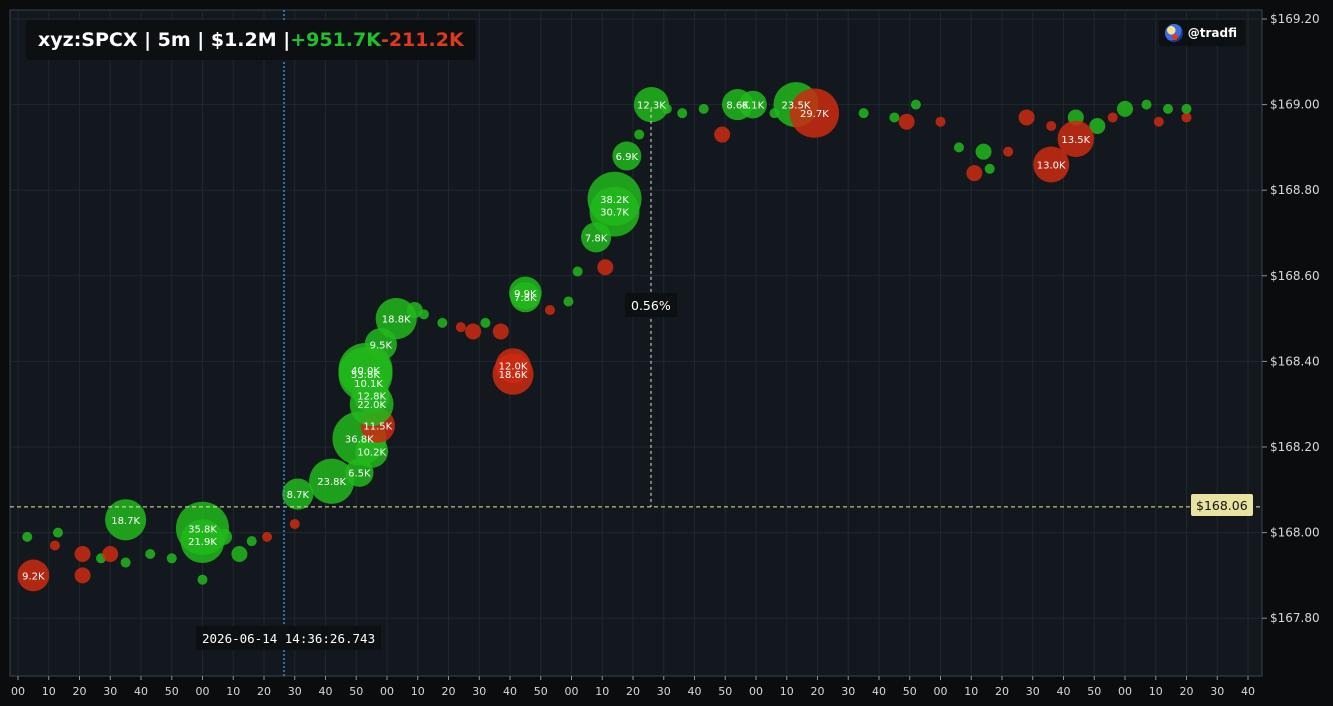 This screenshot has height=706, width=1333. Describe the element at coordinates (289, 638) in the screenshot. I see `crosshair-time-label: 2026-06-14 14:36:26.743` at that location.